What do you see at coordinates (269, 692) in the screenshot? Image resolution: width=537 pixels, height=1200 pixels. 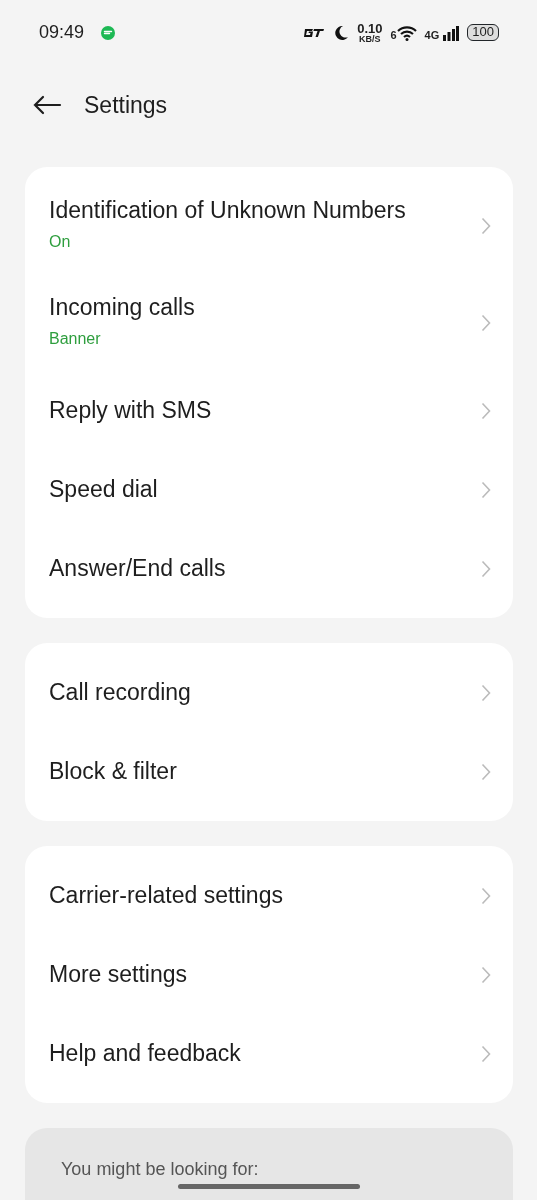 I see `settings-item: Call recording` at bounding box center [269, 692].